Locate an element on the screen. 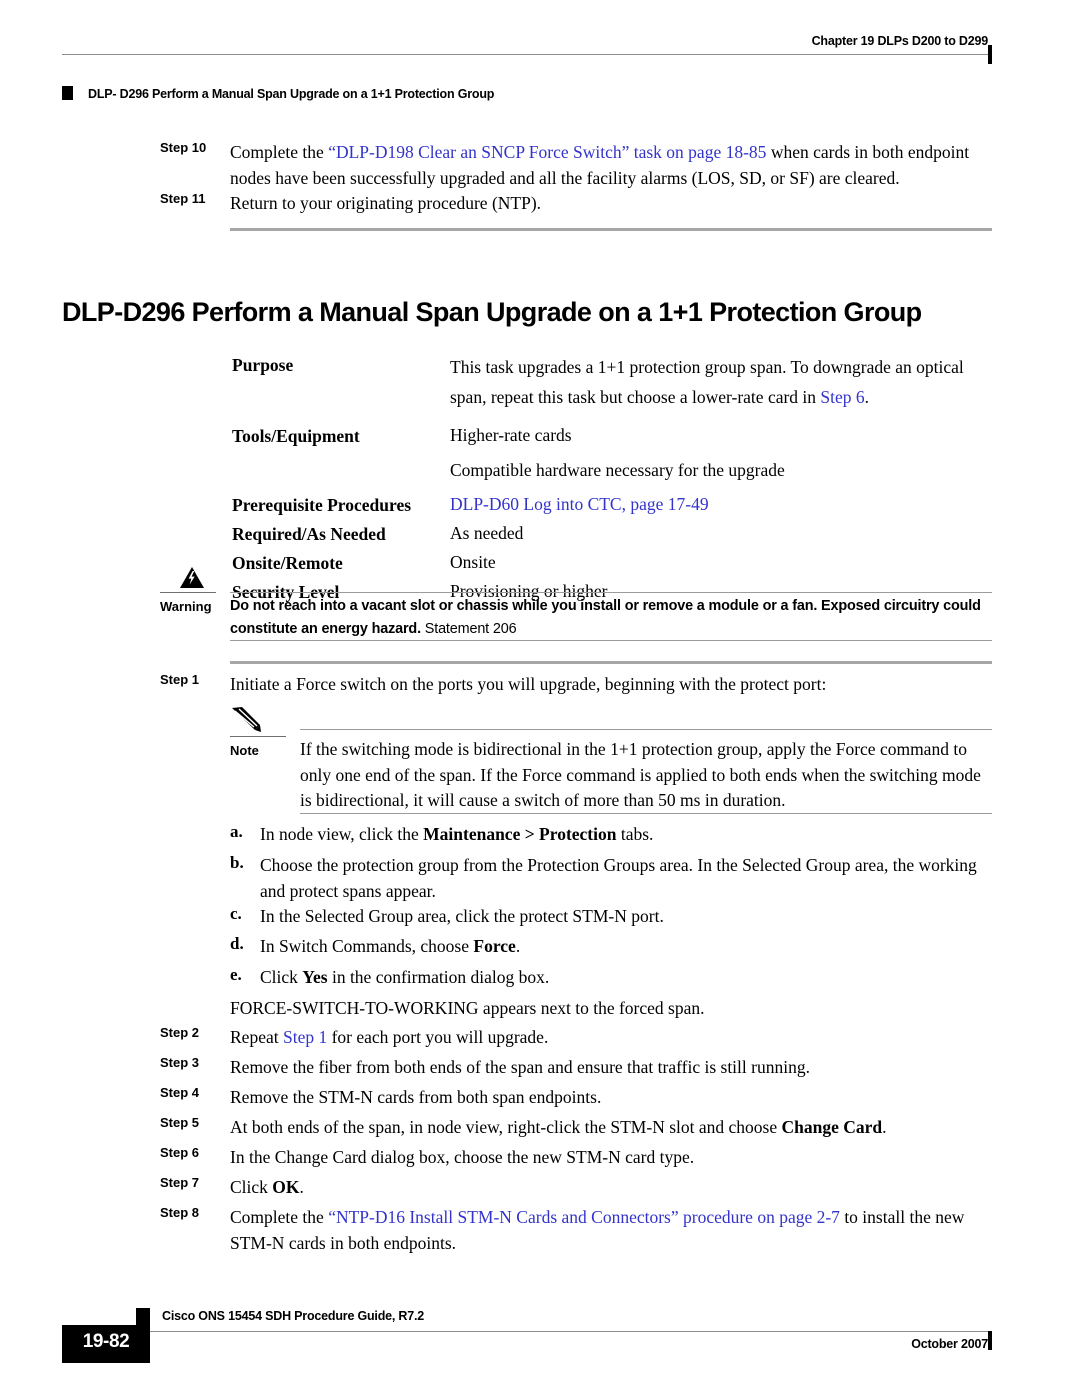 This screenshot has width=1080, height=1397. substep-d: d. In Switch Commands, choose Force. is located at coordinates (611, 947).